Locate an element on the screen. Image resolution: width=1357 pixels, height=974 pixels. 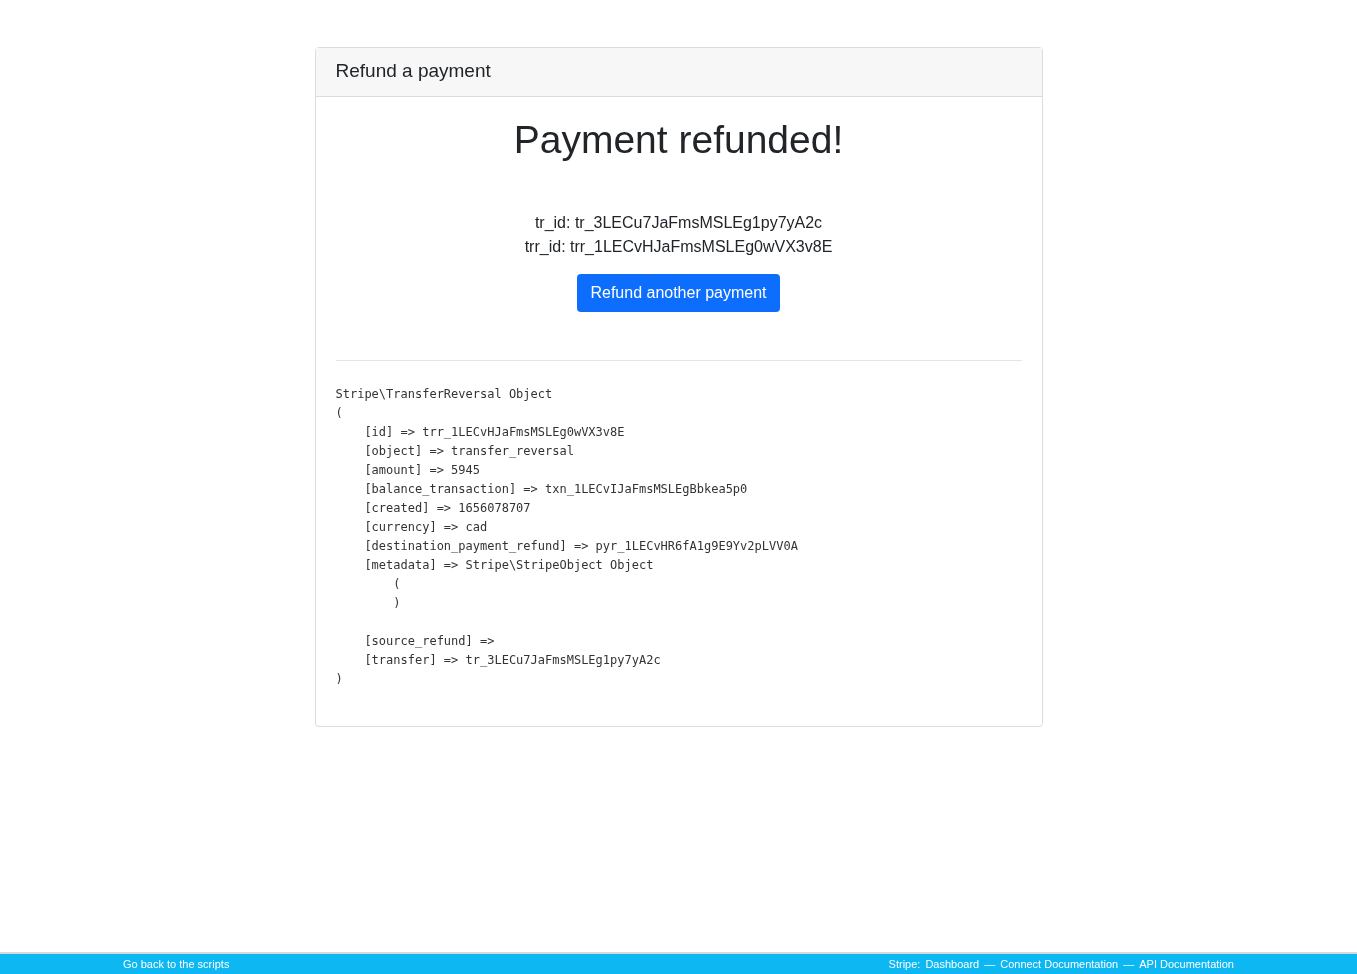
footer-link: Connect Documentation is located at coordinates (1059, 964).